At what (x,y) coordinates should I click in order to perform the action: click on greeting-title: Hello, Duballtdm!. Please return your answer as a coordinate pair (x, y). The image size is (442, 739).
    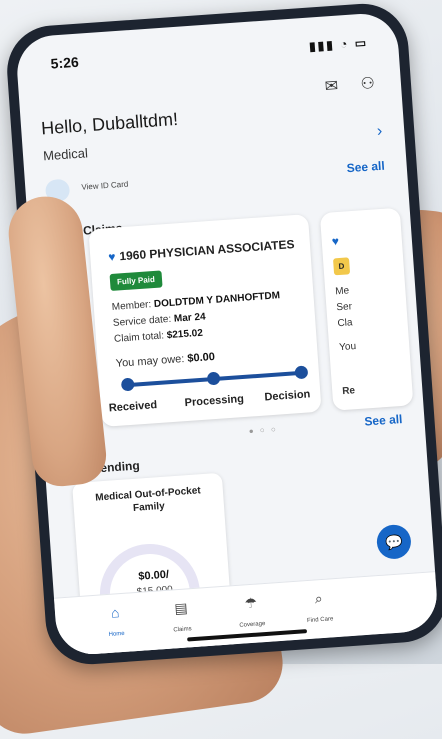
    Looking at the image, I should click on (109, 123).